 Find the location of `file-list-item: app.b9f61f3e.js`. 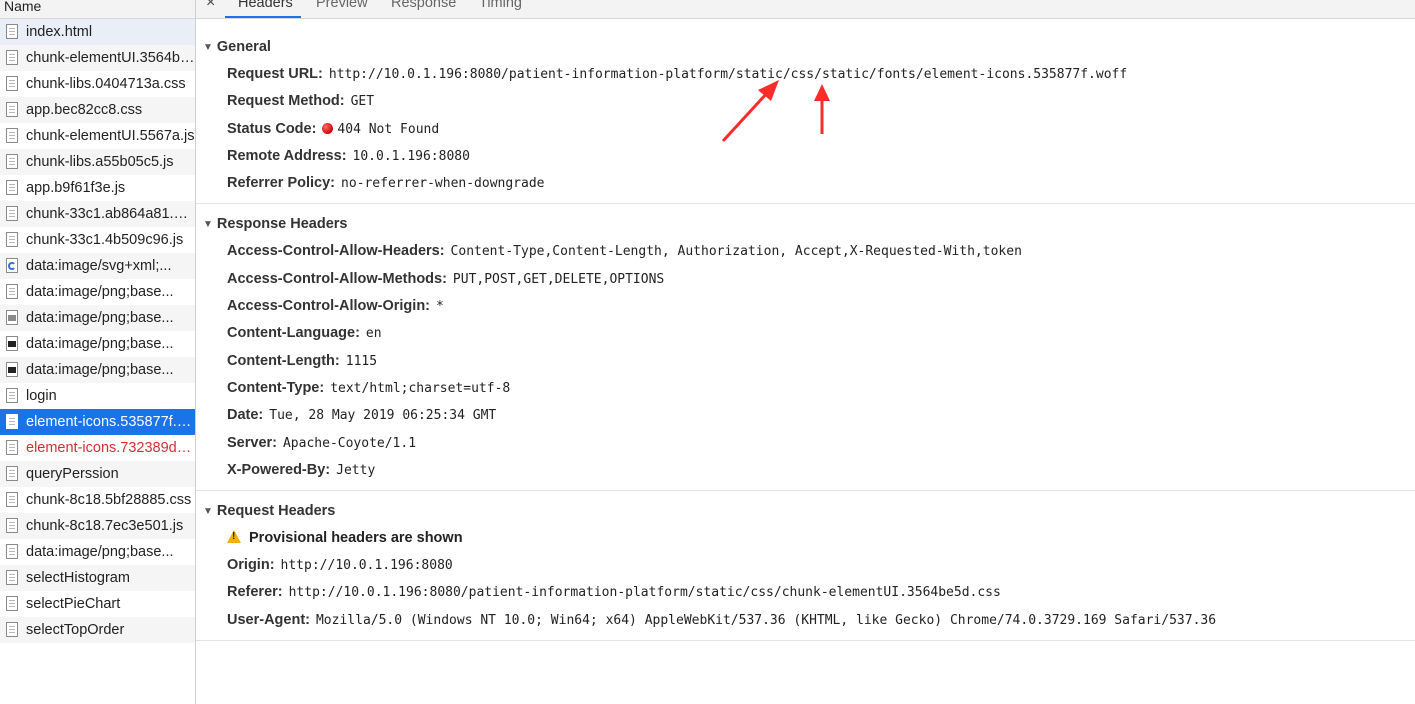

file-list-item: app.b9f61f3e.js is located at coordinates (97, 188).